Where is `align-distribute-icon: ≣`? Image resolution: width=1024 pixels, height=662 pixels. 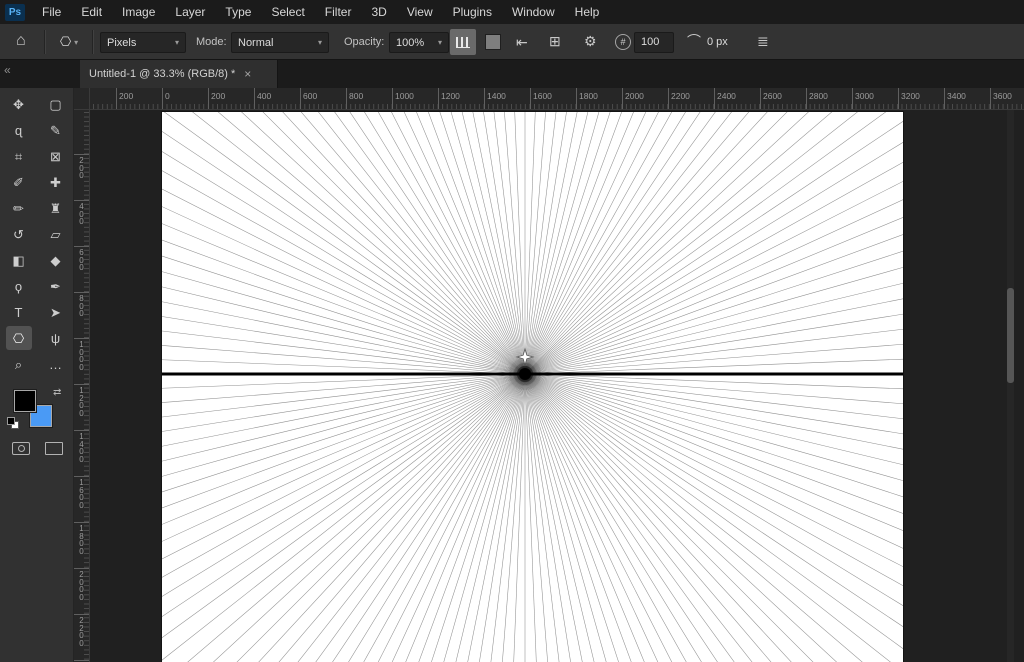 align-distribute-icon: ≣ is located at coordinates (763, 41).